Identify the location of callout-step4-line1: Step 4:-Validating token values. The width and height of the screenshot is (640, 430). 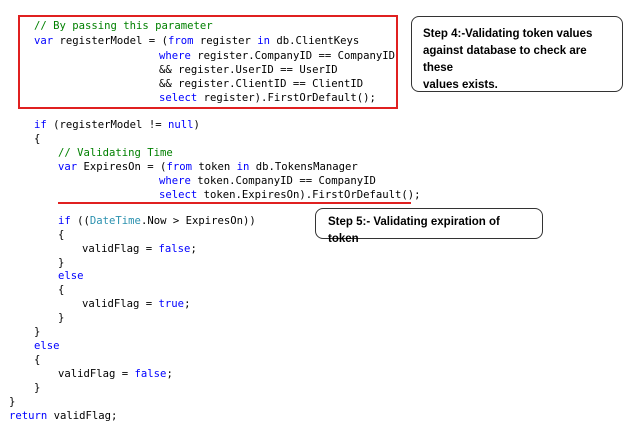
(508, 34).